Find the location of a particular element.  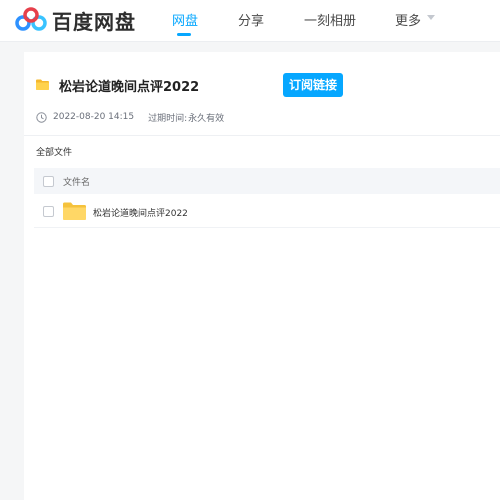

baidu-cloud-logo-icon is located at coordinates (31, 20).